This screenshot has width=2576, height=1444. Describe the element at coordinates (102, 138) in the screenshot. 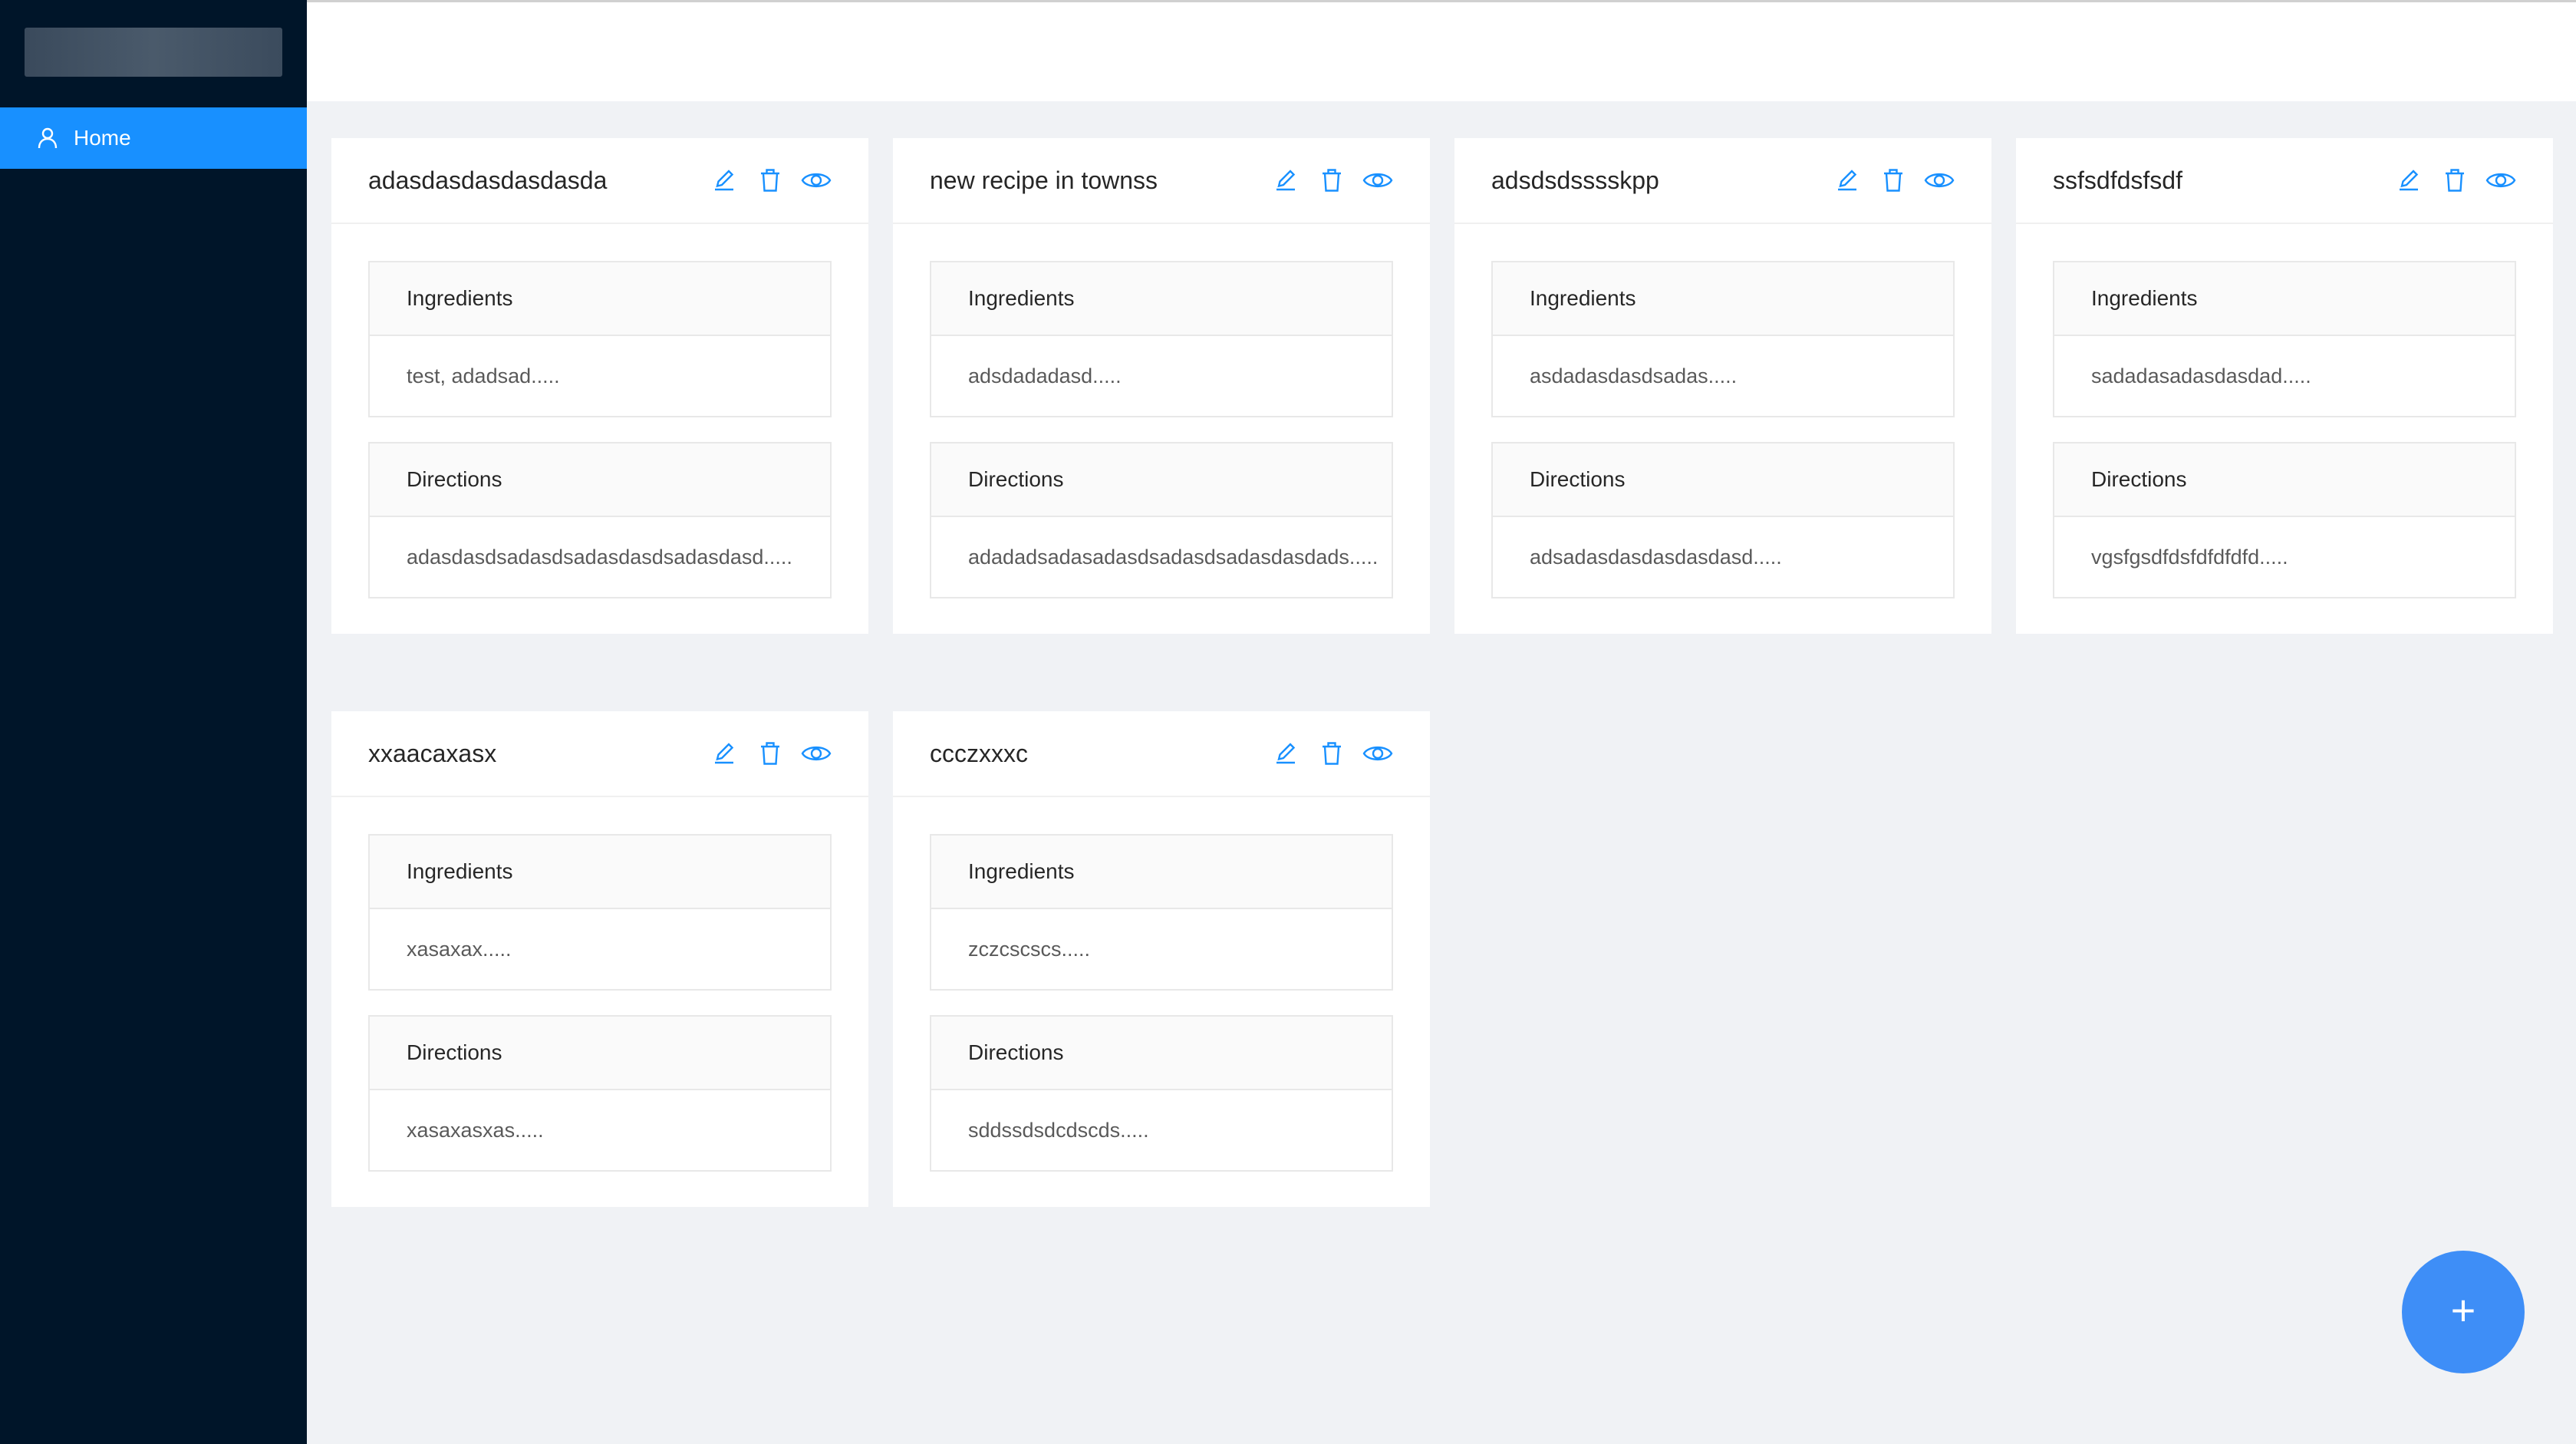

I see `sidebar-item-label: Home` at that location.